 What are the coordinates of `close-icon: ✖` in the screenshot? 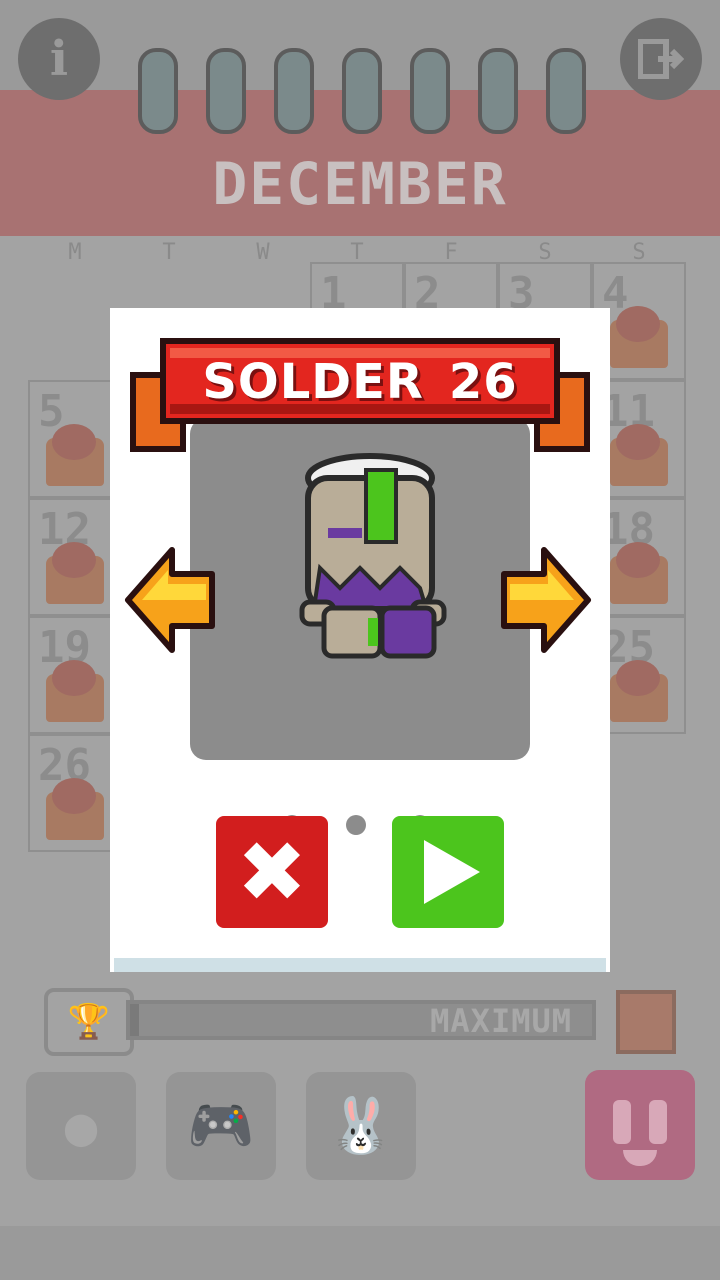 It's located at (272, 872).